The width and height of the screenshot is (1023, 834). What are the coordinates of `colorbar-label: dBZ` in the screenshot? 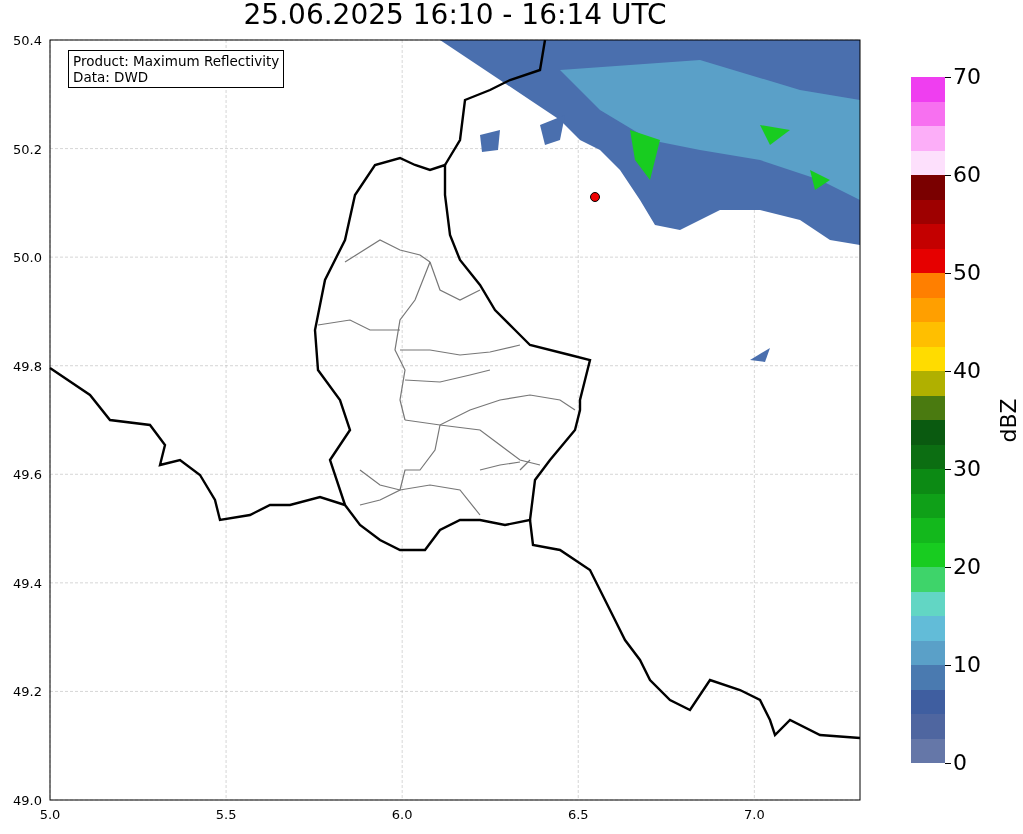 It's located at (1008, 420).